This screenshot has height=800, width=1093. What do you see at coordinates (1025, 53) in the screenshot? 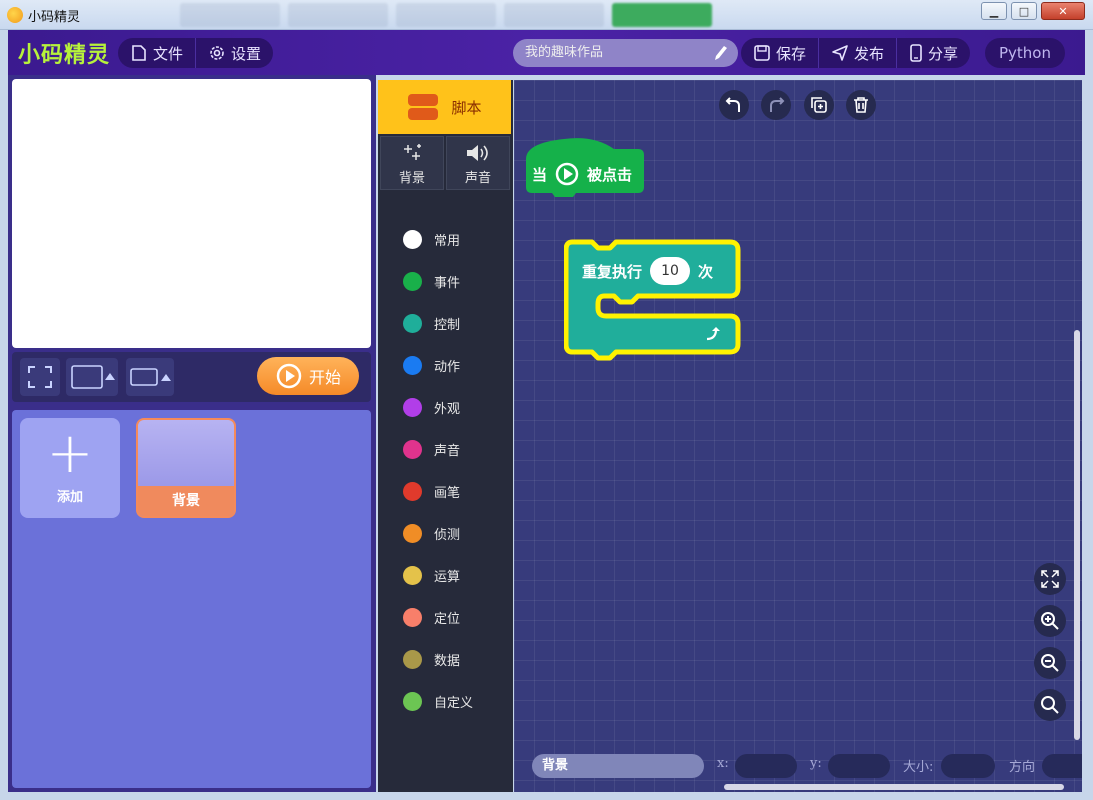
I see `python-button: Python` at bounding box center [1025, 53].